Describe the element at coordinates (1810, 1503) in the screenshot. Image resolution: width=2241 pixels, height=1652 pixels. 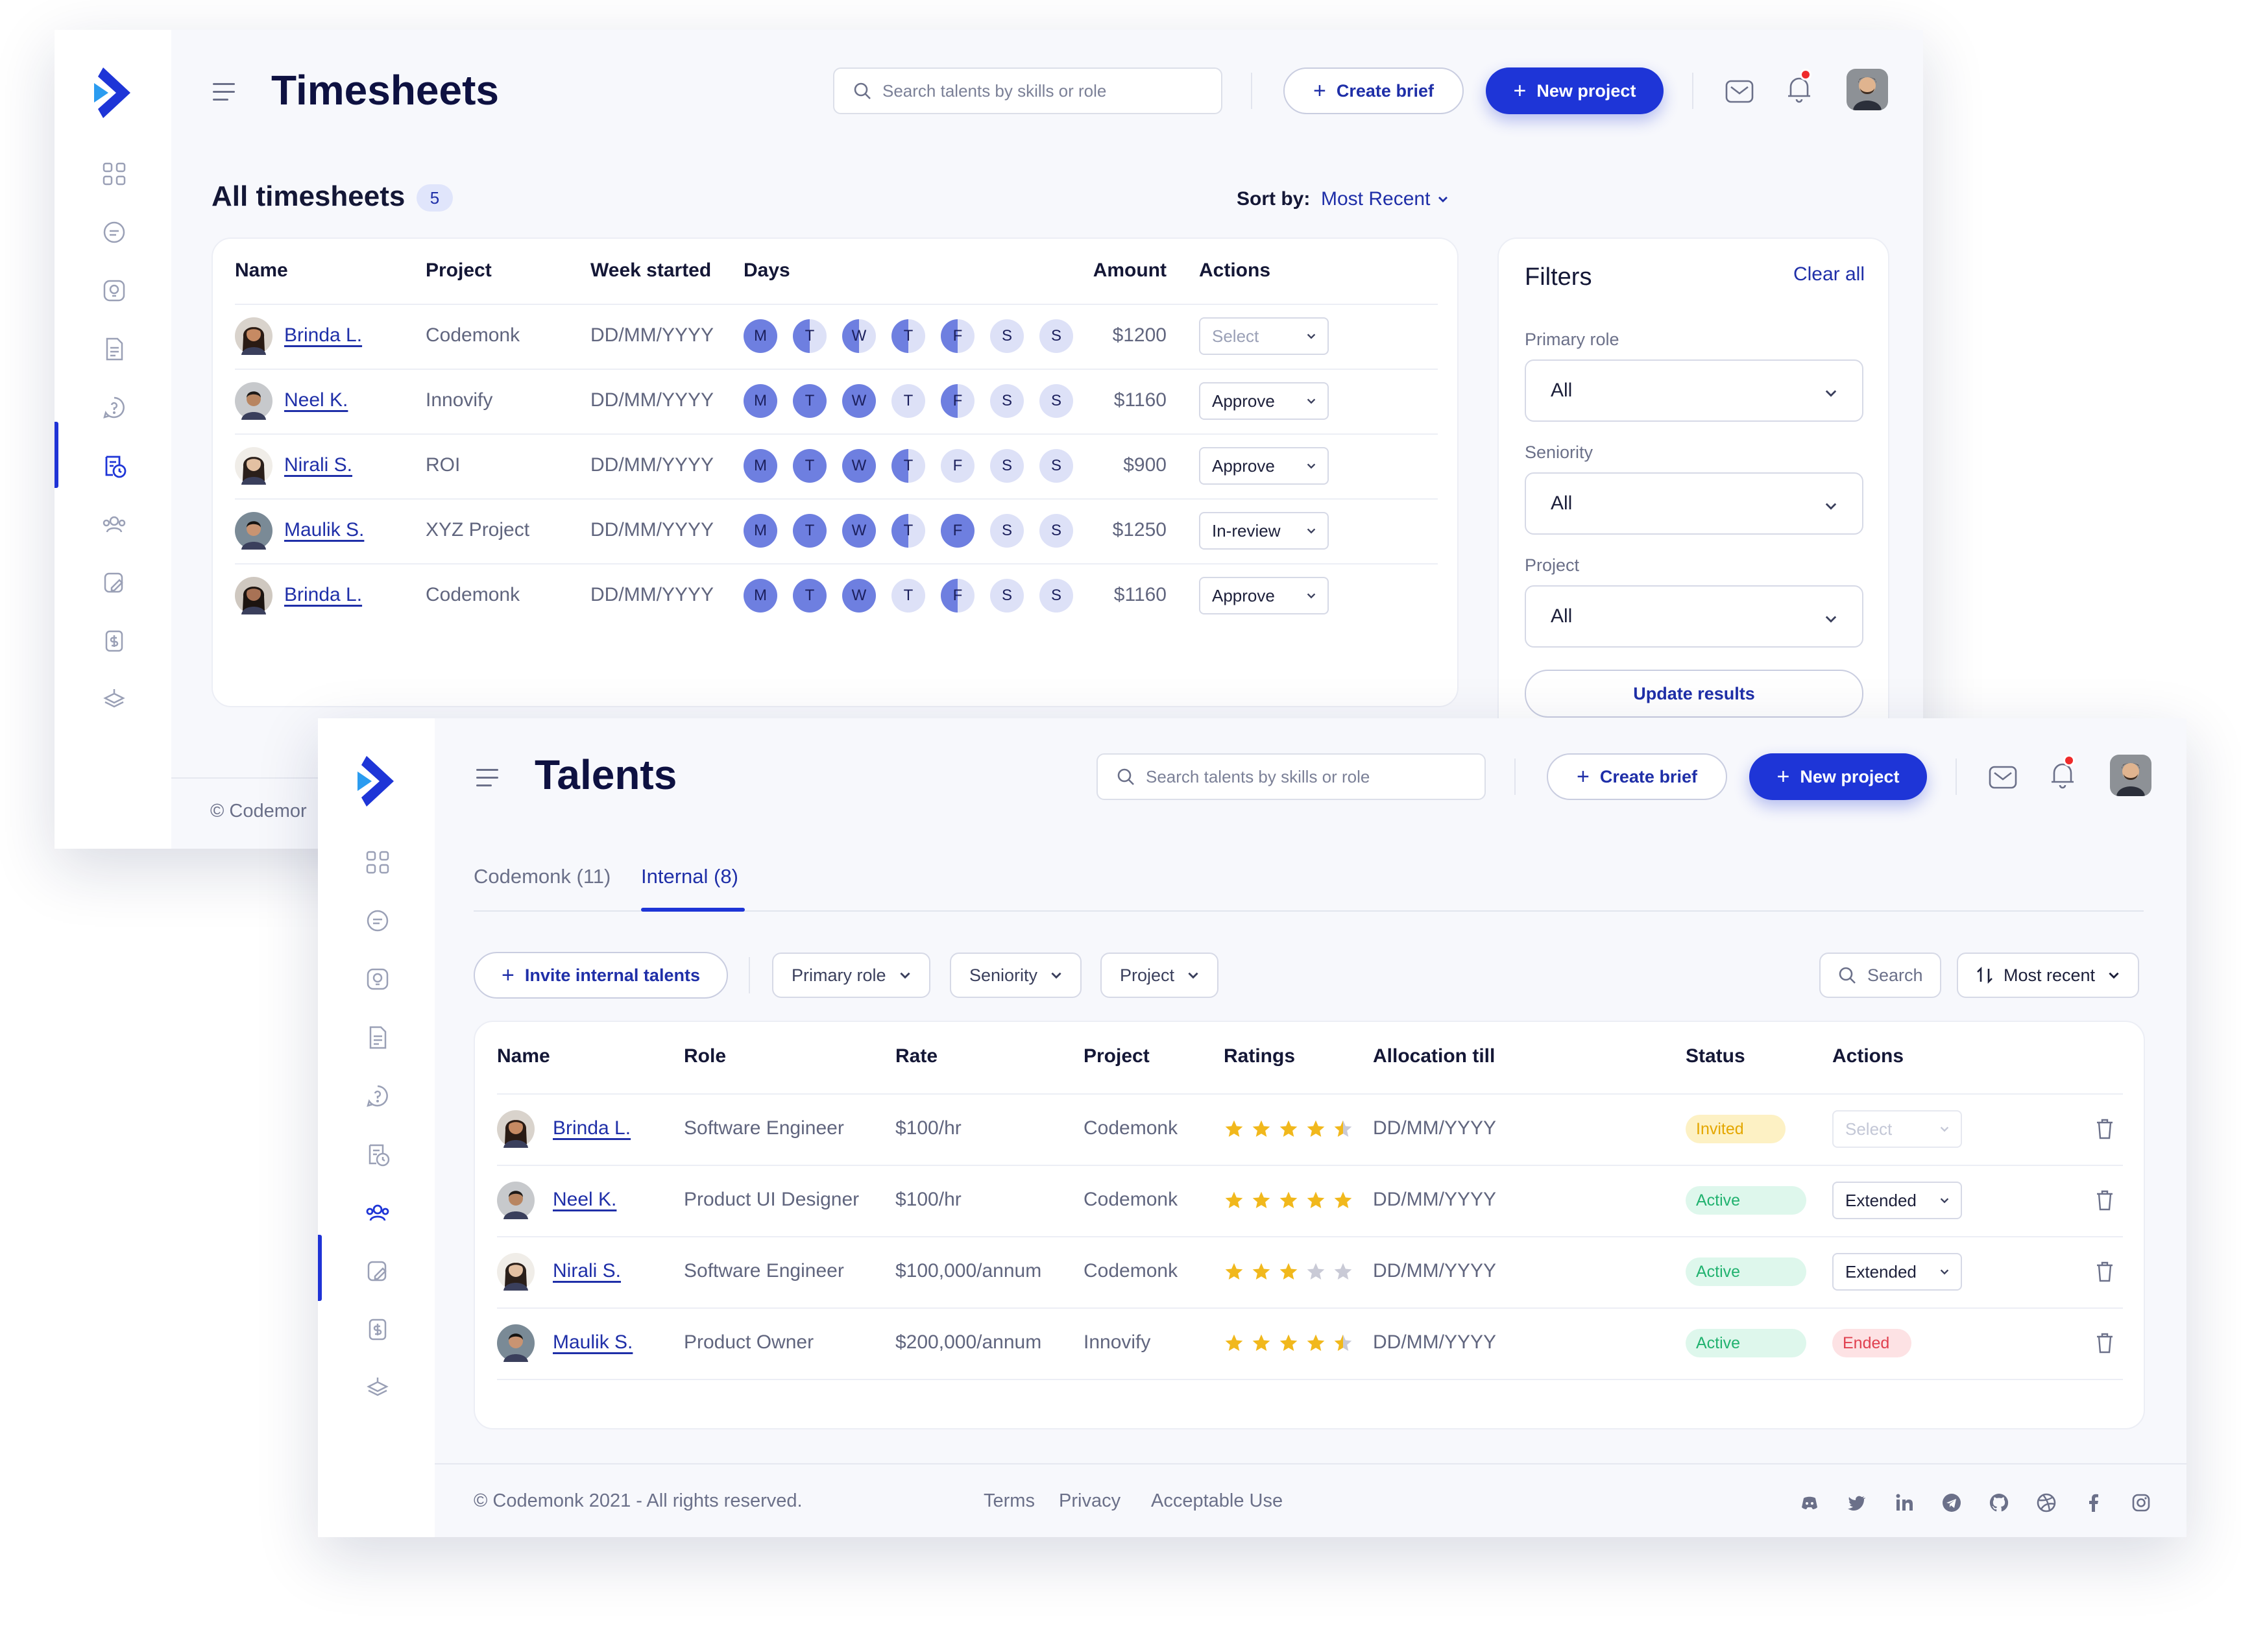
I see `discord-icon` at that location.